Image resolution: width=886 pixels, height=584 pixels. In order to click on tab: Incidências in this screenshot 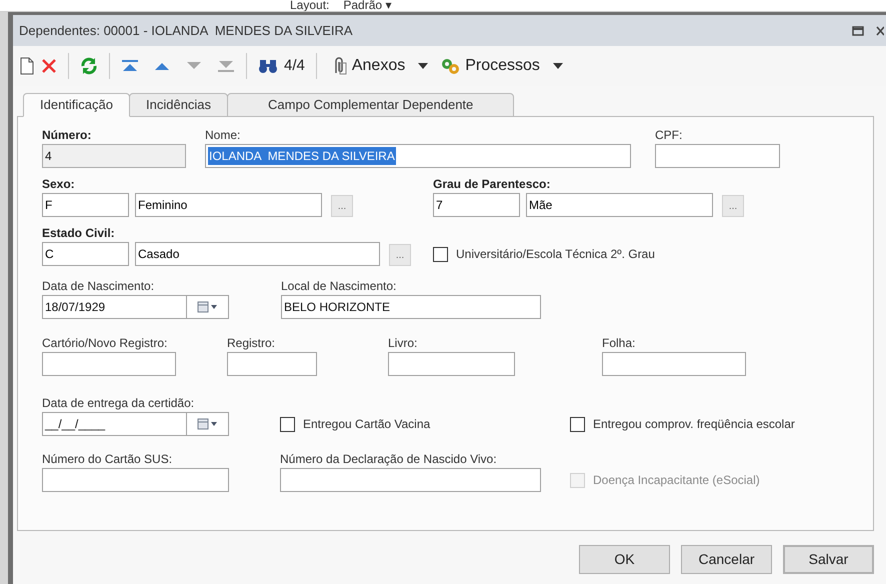, I will do `click(178, 105)`.